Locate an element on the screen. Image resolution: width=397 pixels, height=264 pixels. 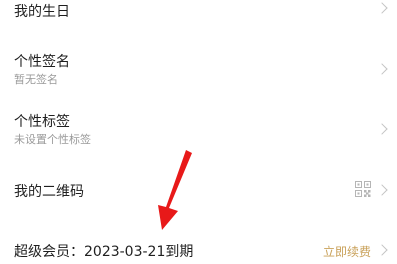
signature-label: 个性签名 is located at coordinates (42, 62).